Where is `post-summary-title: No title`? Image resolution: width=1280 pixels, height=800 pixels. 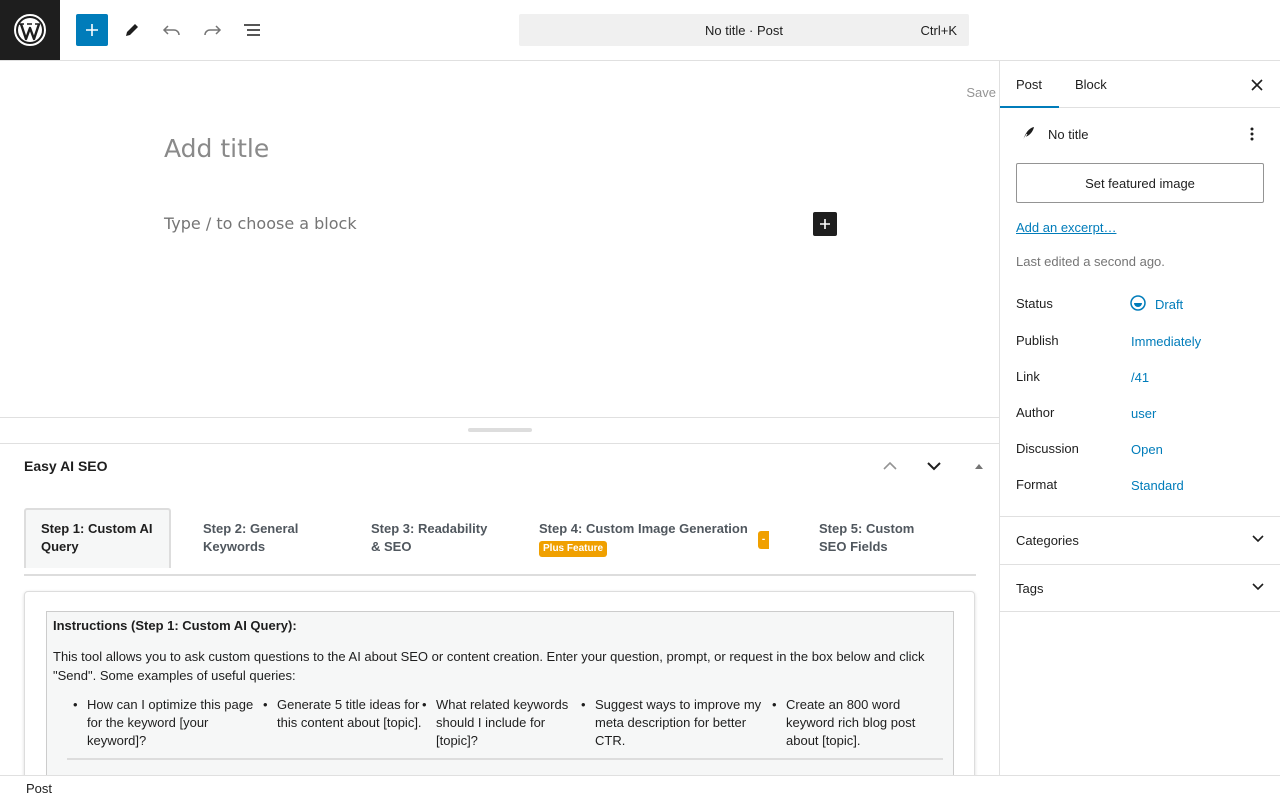
post-summary-title: No title is located at coordinates (1068, 134).